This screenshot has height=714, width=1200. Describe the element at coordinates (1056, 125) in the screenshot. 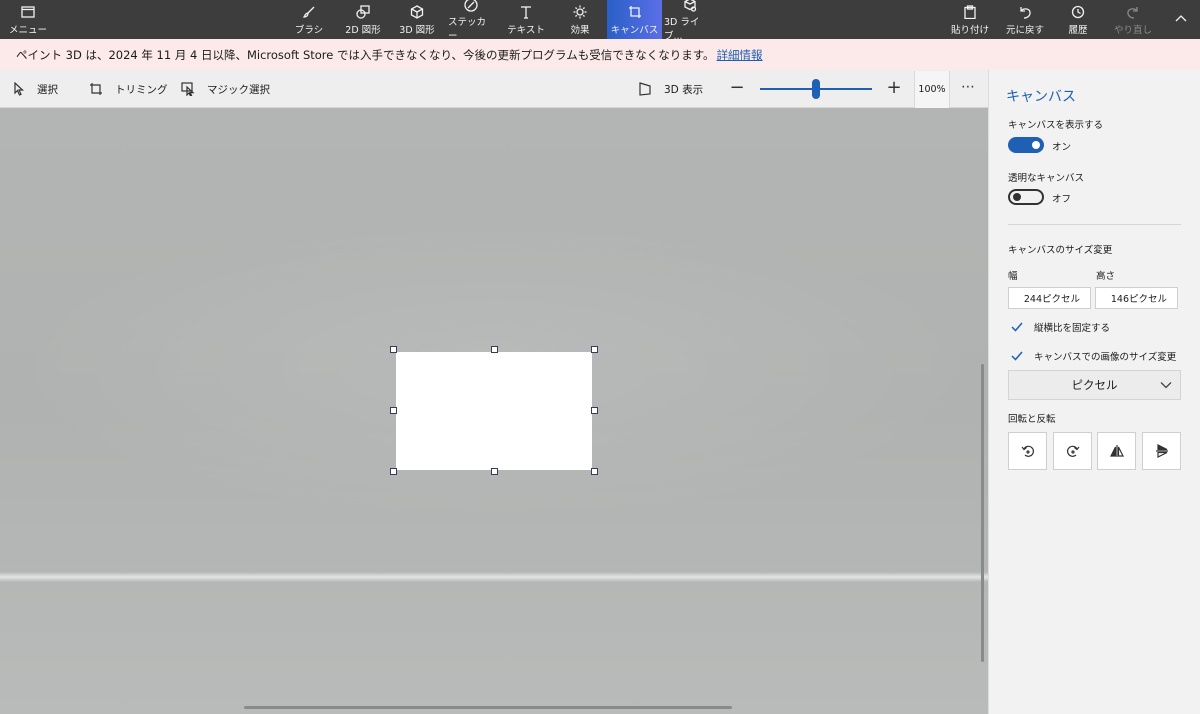

I see `show-canvas-label: キャンバスを表示する` at that location.